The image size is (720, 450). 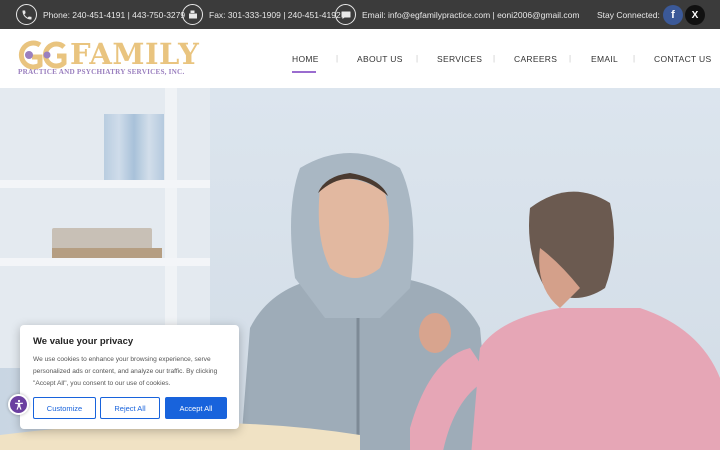 What do you see at coordinates (275, 14) in the screenshot?
I see `fax-text: Fax: 301-333-1909 | 240-451-4192` at bounding box center [275, 14].